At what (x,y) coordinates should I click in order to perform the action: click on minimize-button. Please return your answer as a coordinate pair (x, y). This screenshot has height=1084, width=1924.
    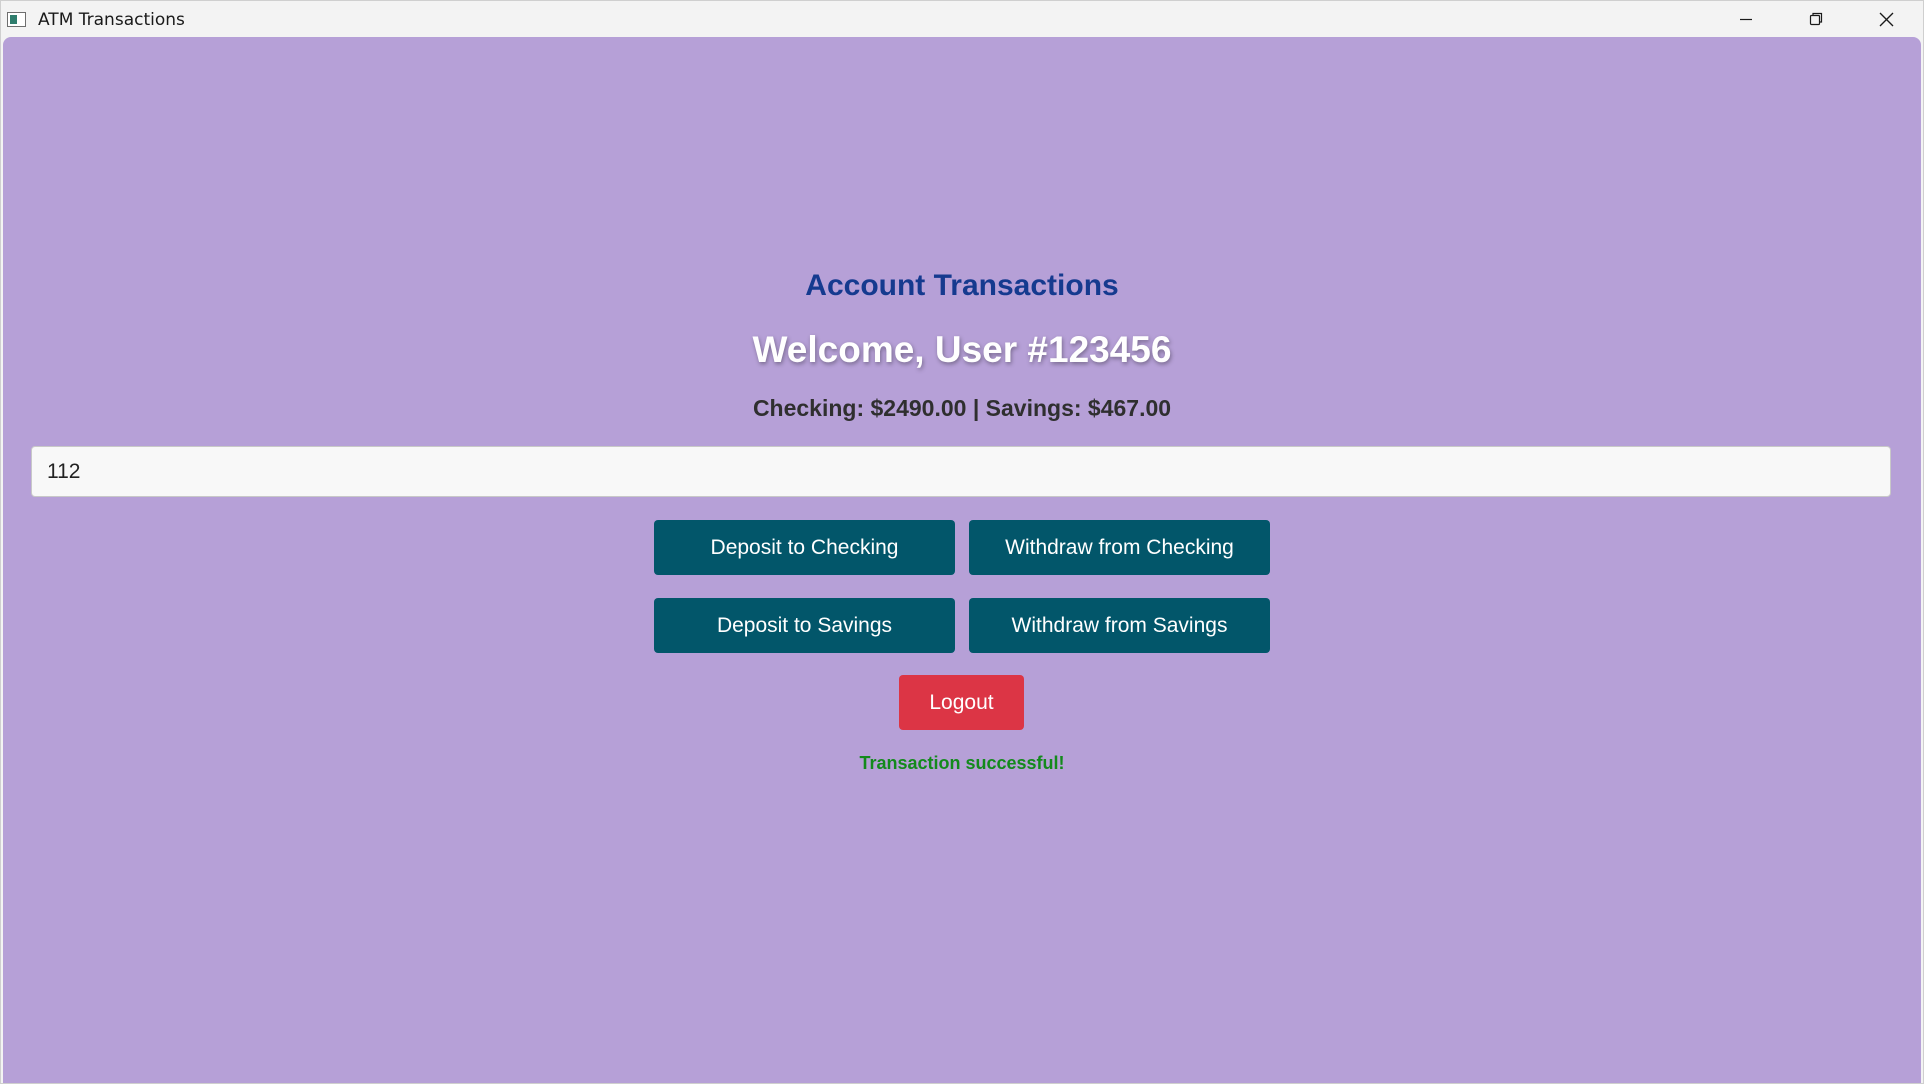
    Looking at the image, I should click on (1746, 19).